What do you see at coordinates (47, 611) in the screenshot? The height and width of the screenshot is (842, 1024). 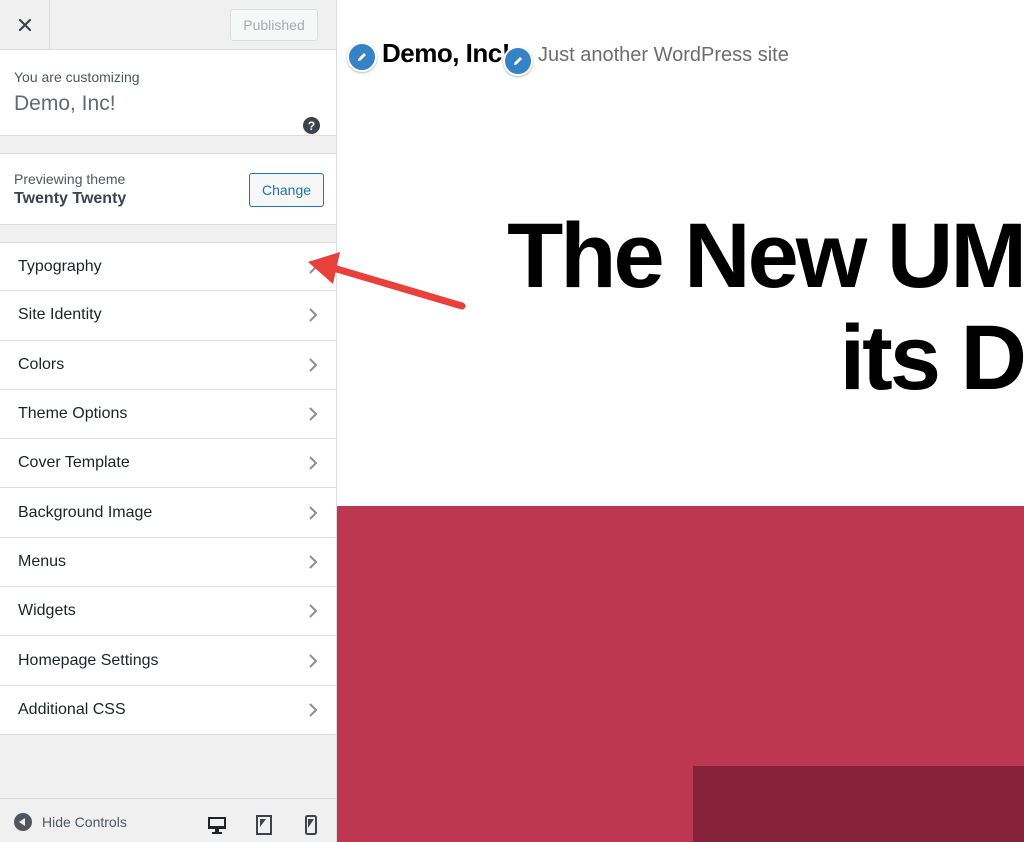 I see `section-label: Widgets` at bounding box center [47, 611].